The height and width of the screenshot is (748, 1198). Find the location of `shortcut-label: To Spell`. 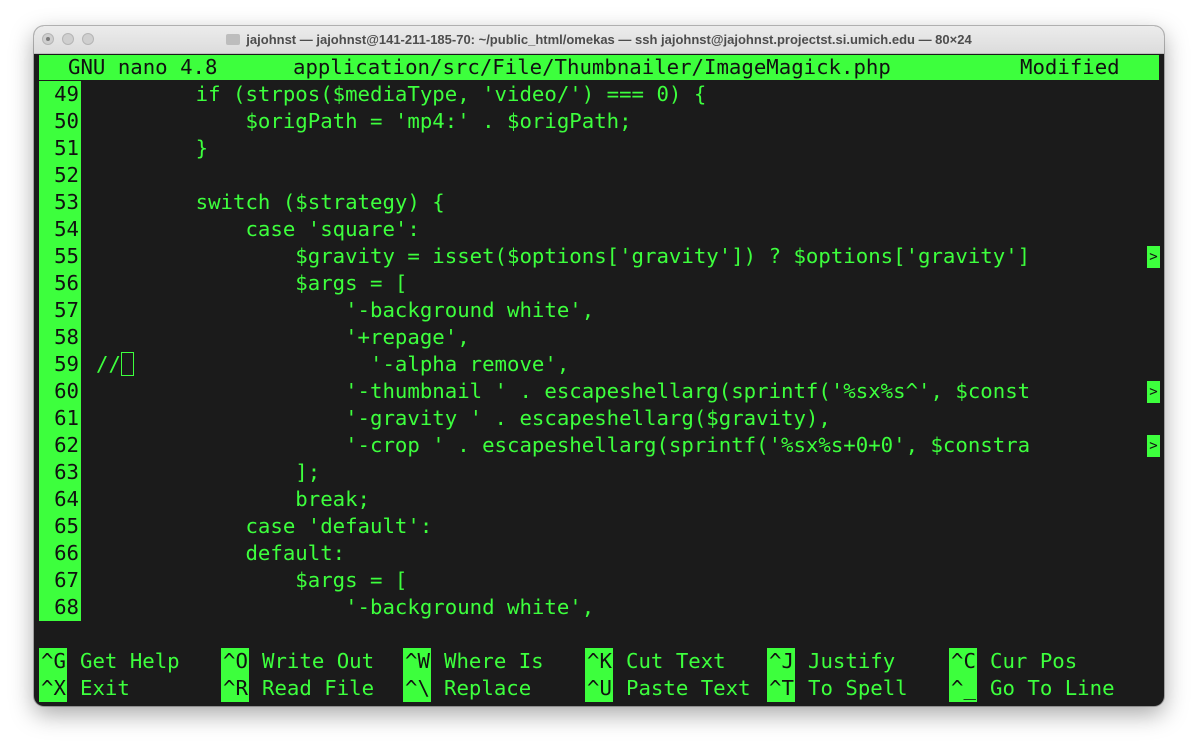

shortcut-label: To Spell is located at coordinates (858, 688).